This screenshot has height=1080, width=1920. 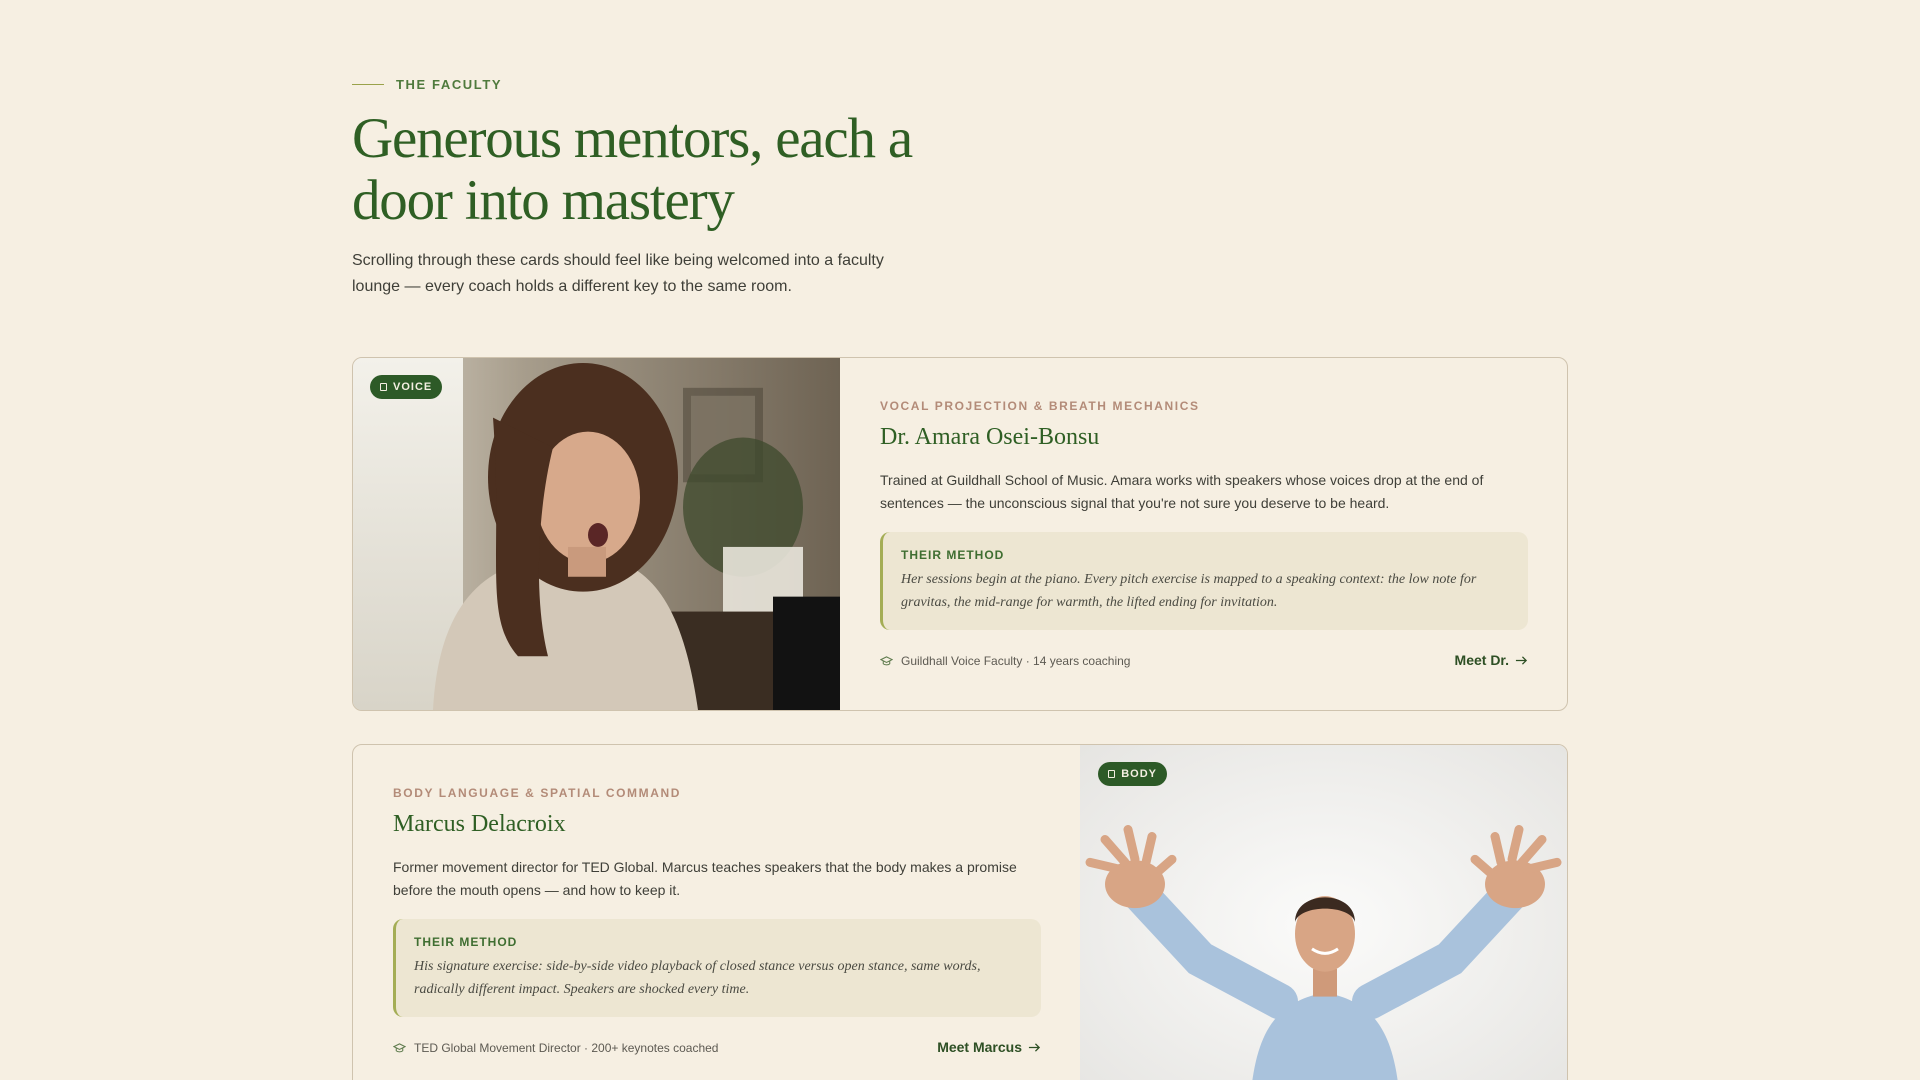 I want to click on category-tag-label: VOICE, so click(x=413, y=387).